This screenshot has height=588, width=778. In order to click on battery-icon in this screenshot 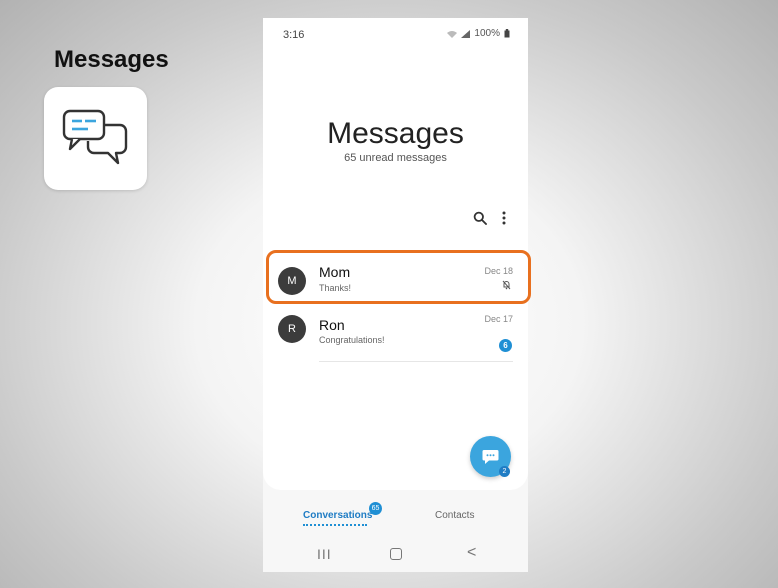, I will do `click(507, 33)`.